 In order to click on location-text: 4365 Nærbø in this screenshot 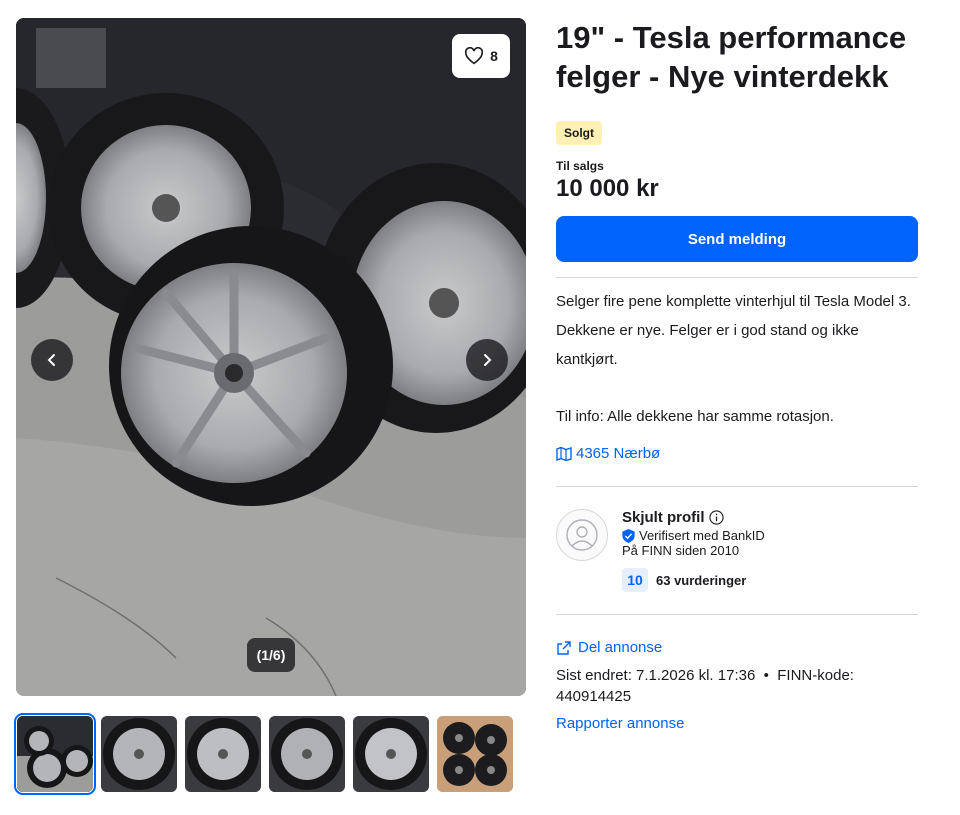, I will do `click(618, 453)`.